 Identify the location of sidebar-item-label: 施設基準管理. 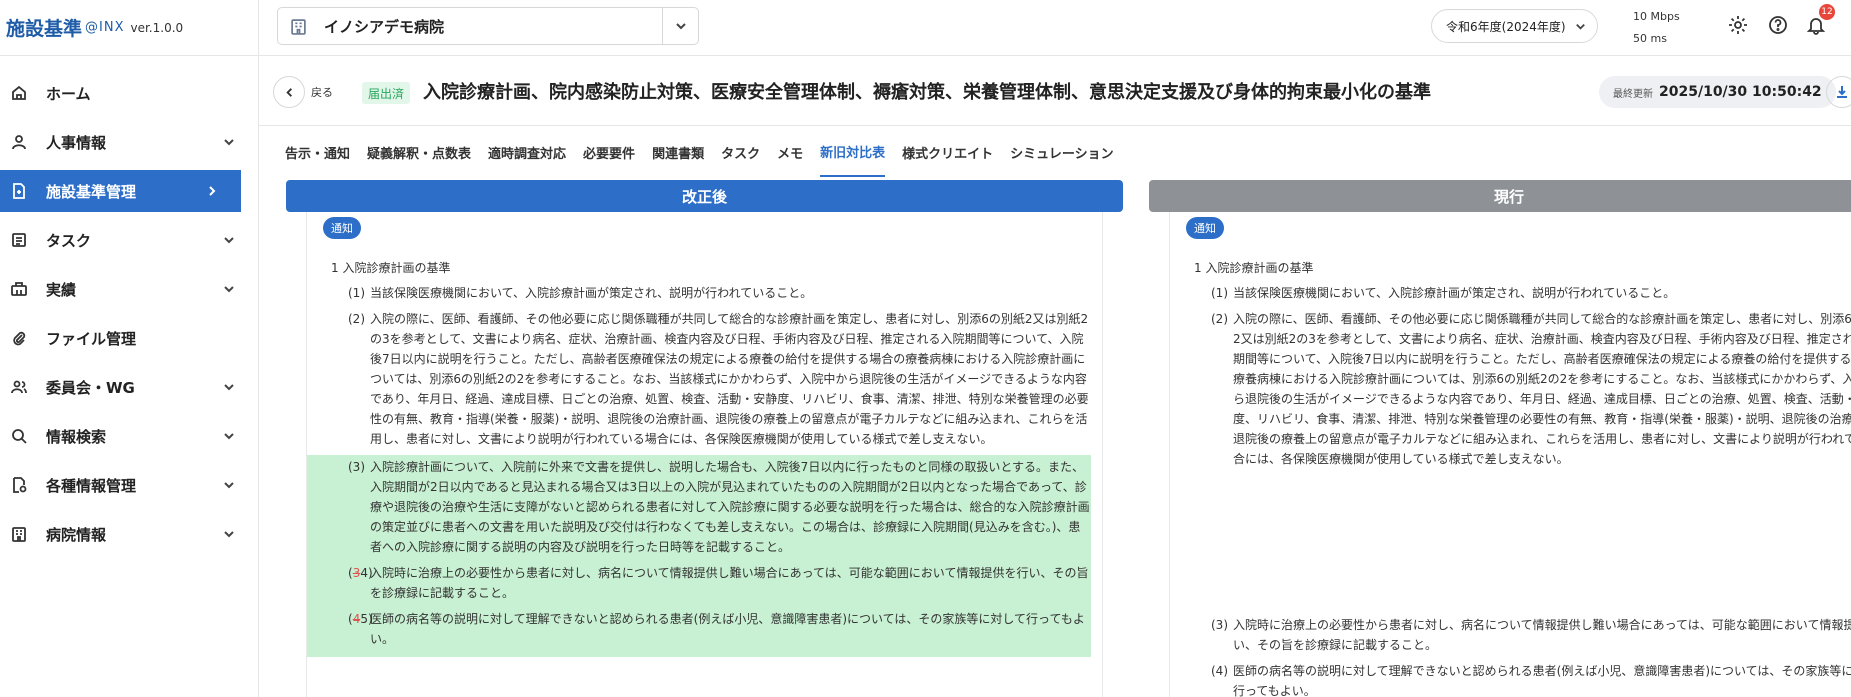
(91, 191).